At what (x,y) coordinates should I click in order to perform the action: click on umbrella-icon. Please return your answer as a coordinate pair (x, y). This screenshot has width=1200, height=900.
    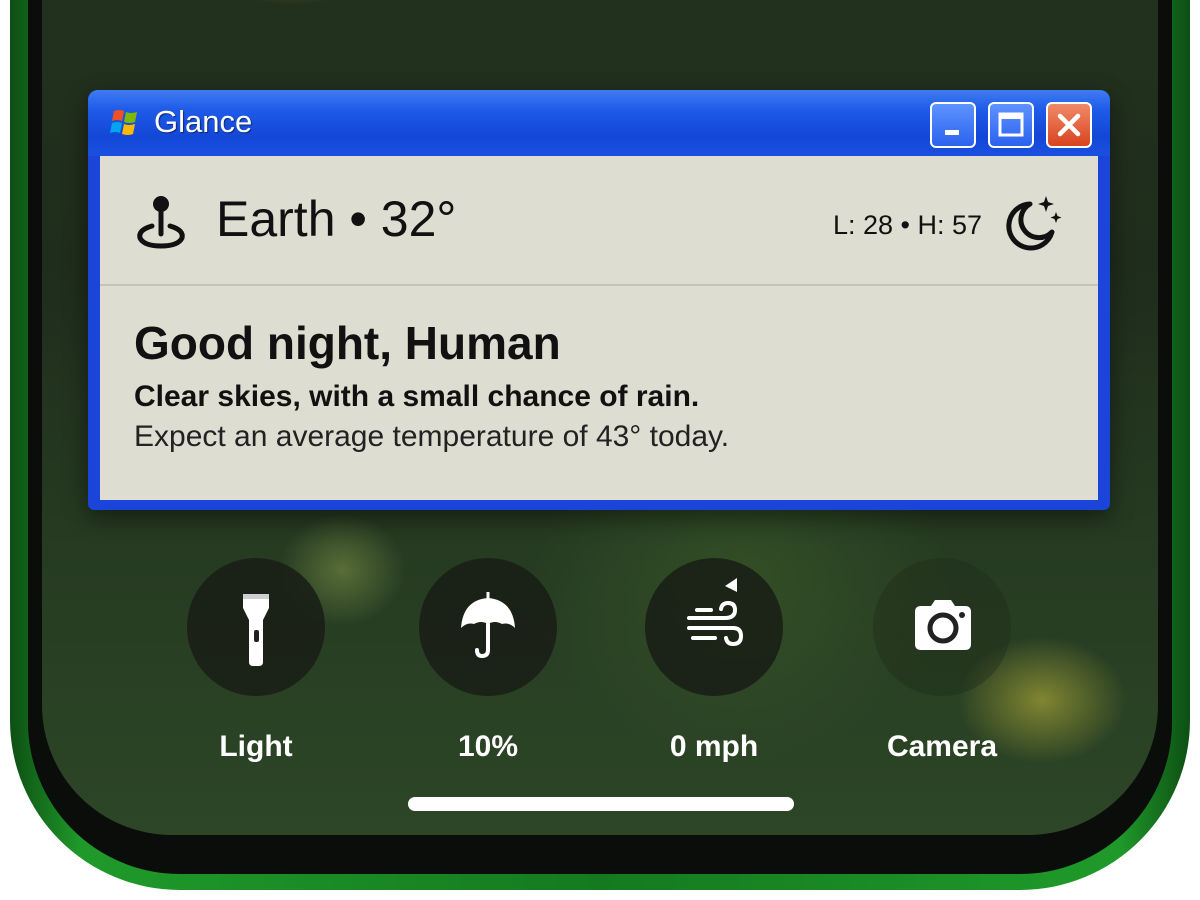
    Looking at the image, I should click on (488, 625).